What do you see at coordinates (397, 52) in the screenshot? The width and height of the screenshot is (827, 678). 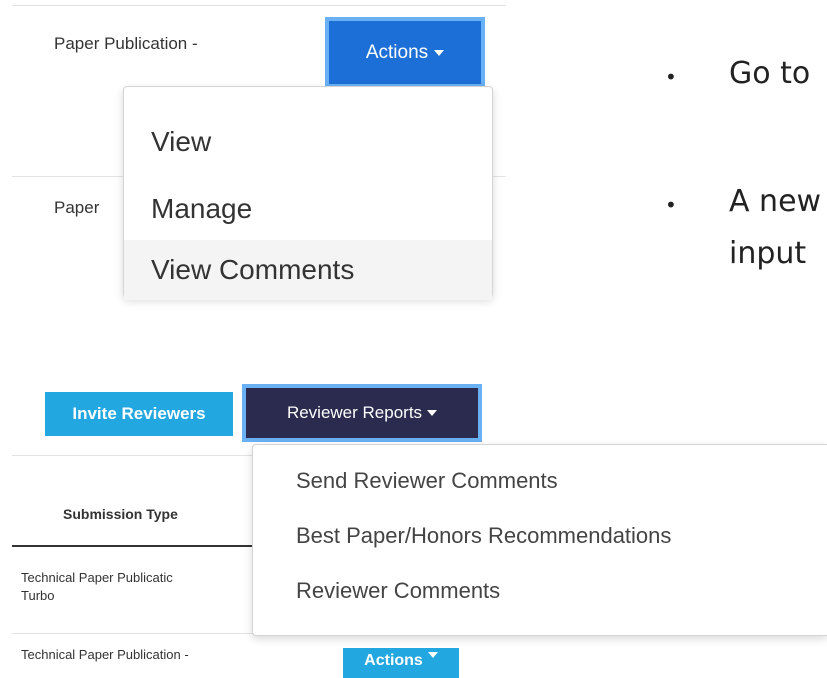 I see `actions-button-label: Actions` at bounding box center [397, 52].